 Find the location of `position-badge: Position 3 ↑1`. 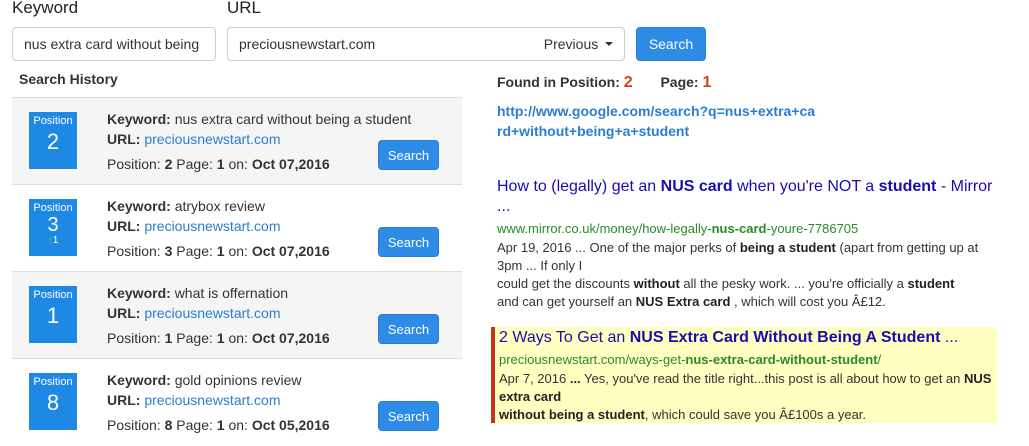

position-badge: Position 3 ↑1 is located at coordinates (53, 227).